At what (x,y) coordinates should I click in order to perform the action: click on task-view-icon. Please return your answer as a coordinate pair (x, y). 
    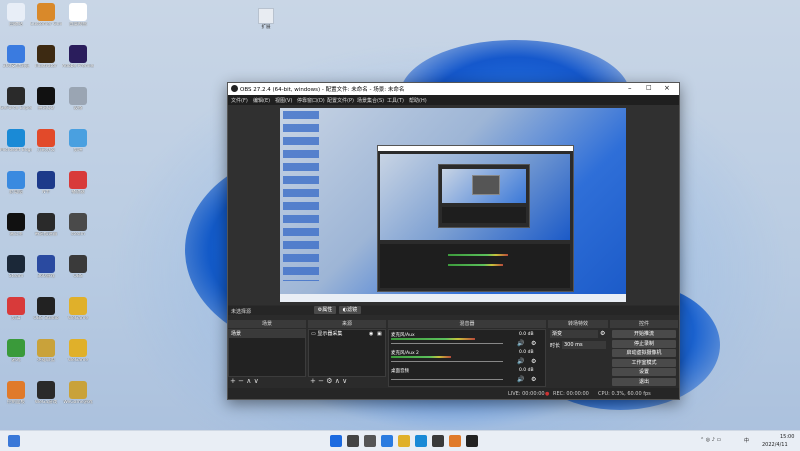
    Looking at the image, I should click on (370, 441).